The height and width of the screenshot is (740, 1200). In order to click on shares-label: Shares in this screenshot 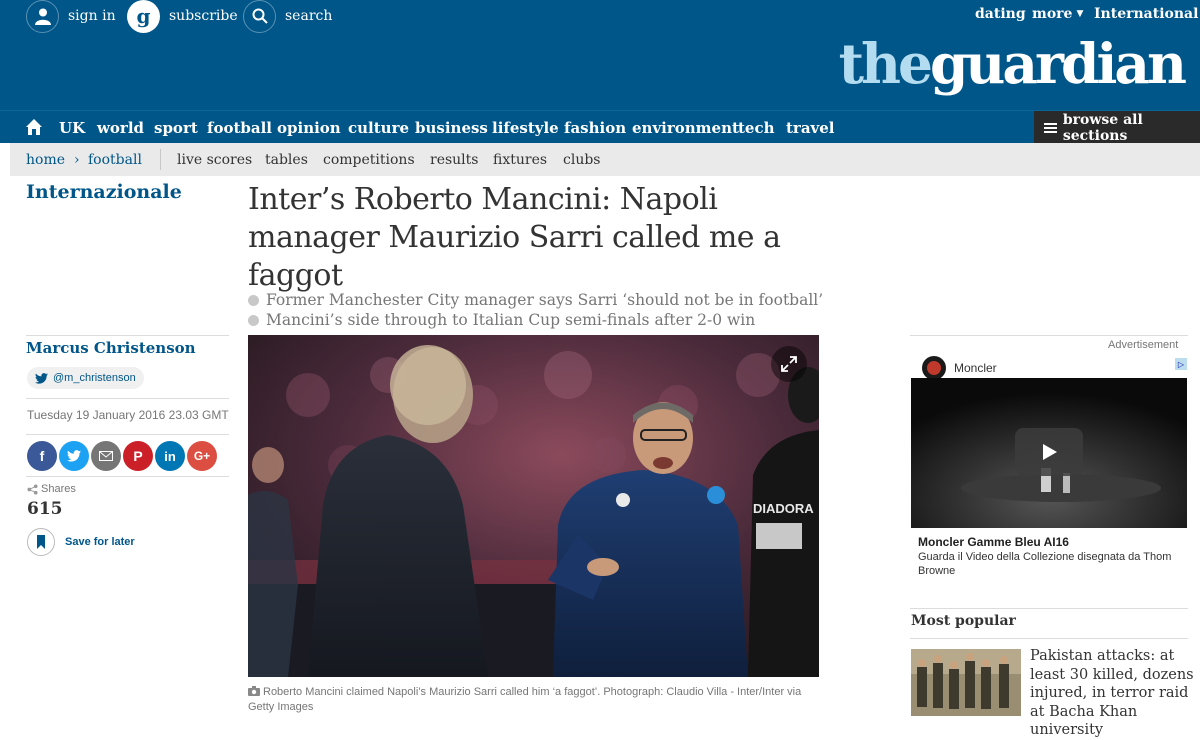, I will do `click(51, 489)`.